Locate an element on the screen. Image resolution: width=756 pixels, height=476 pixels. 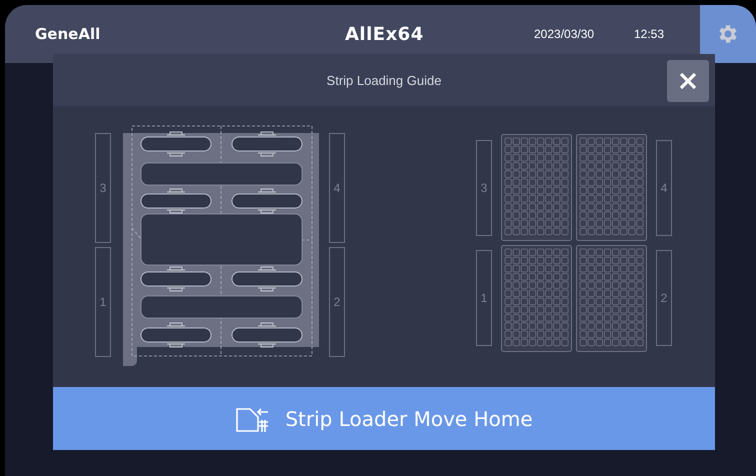
date-text: 2023/03/30 is located at coordinates (564, 34).